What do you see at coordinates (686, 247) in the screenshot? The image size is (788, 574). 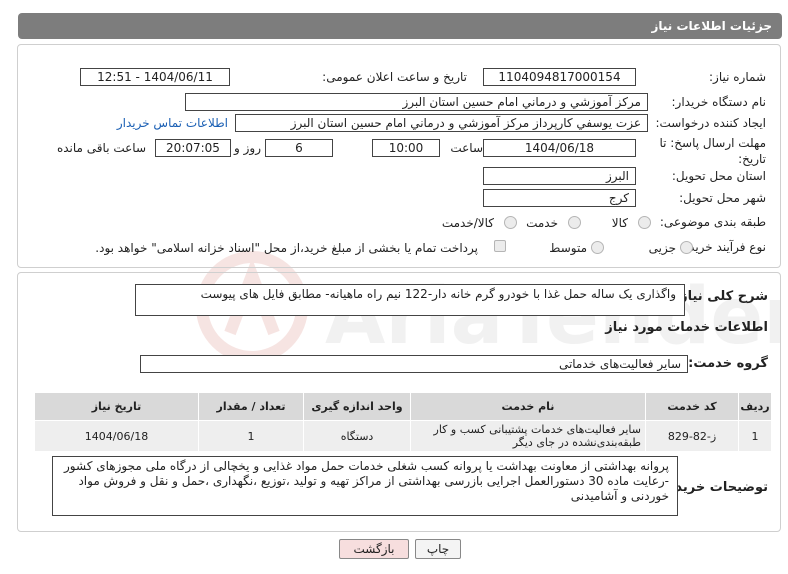 I see `process-minor-radio` at bounding box center [686, 247].